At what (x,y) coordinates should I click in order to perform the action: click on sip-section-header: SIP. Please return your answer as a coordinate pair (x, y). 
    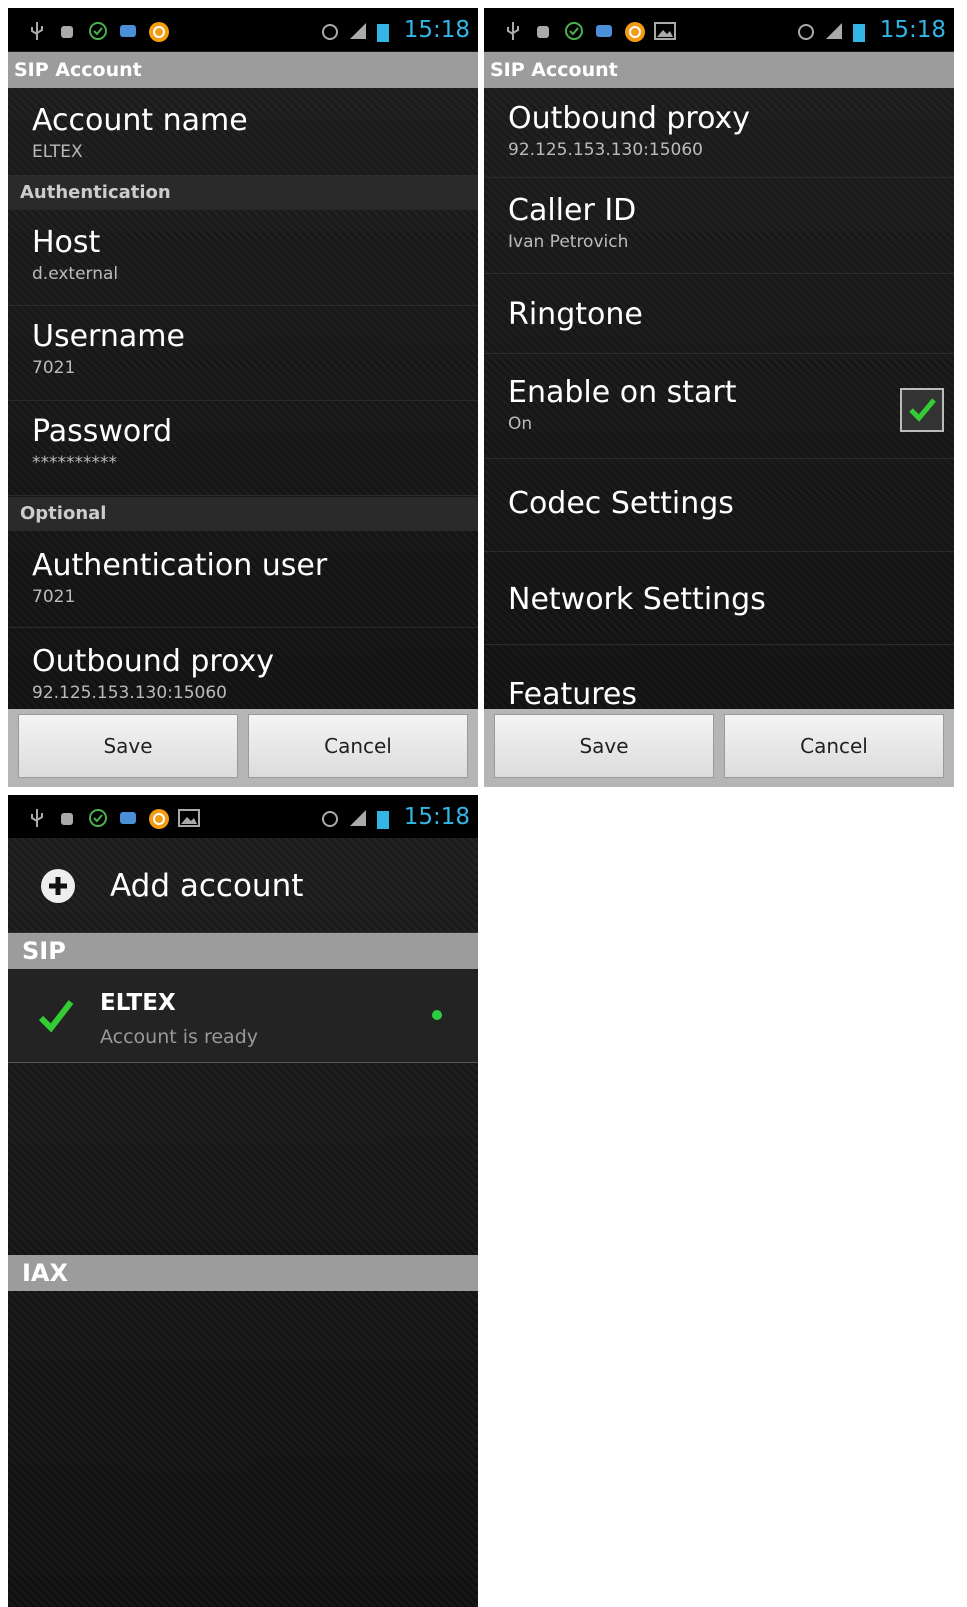
    Looking at the image, I should click on (243, 951).